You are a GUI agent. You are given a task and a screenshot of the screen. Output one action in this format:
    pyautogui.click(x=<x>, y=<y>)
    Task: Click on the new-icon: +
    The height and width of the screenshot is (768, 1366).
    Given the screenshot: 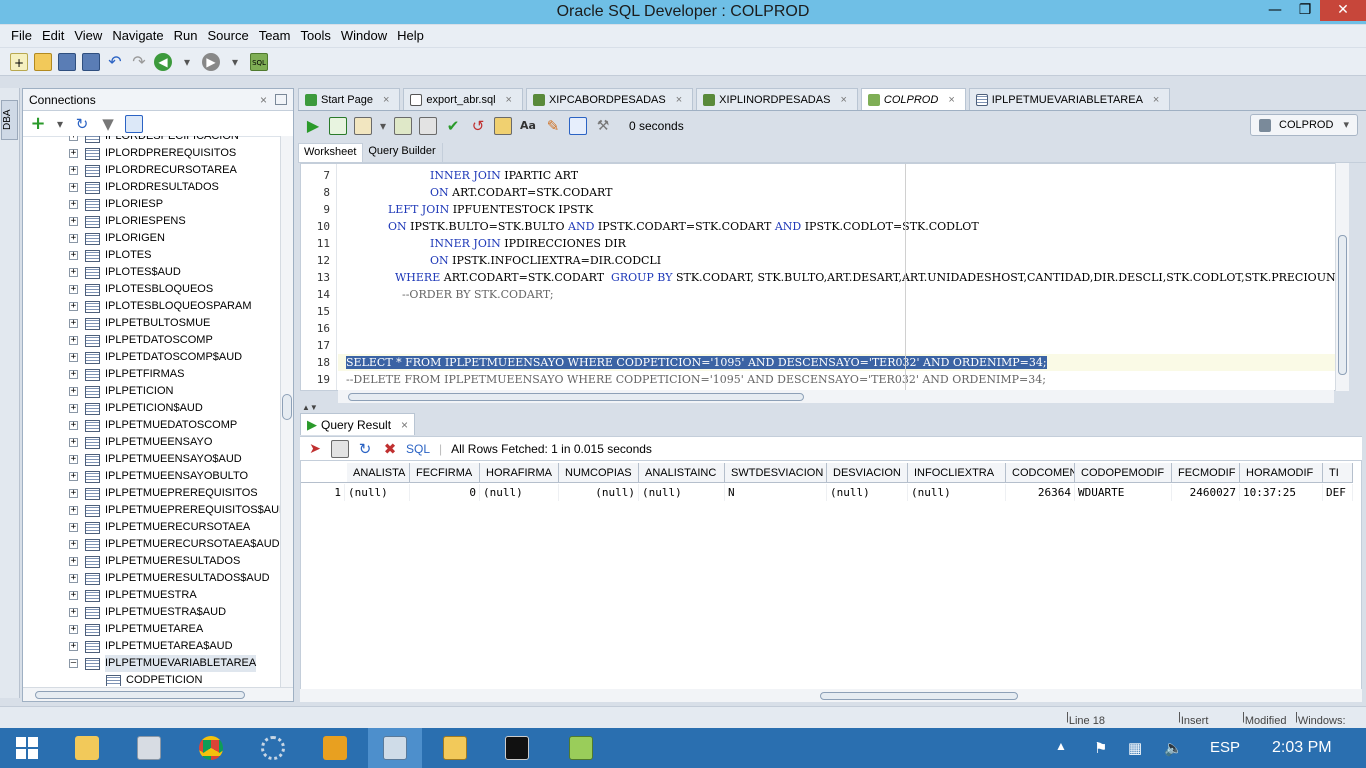 What is the action you would take?
    pyautogui.click(x=19, y=61)
    